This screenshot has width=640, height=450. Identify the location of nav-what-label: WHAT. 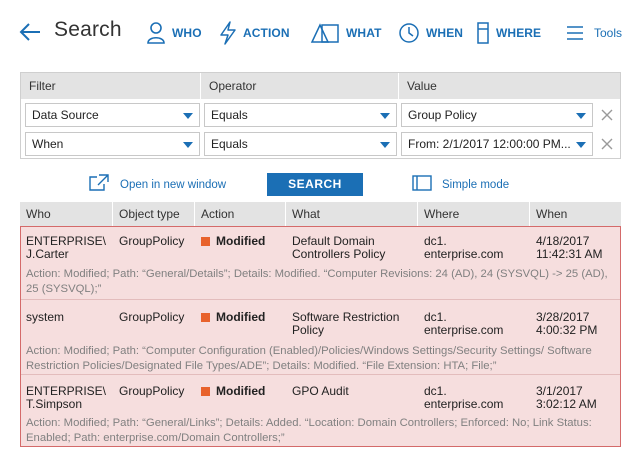
(364, 33).